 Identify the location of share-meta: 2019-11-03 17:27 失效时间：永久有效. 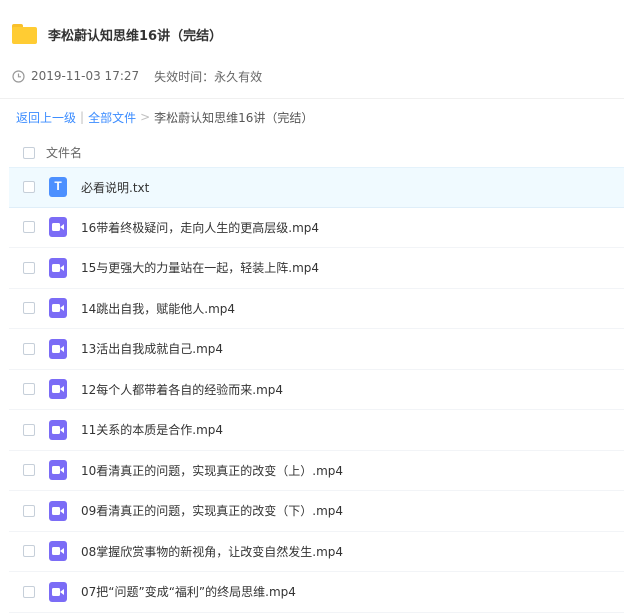
(137, 76).